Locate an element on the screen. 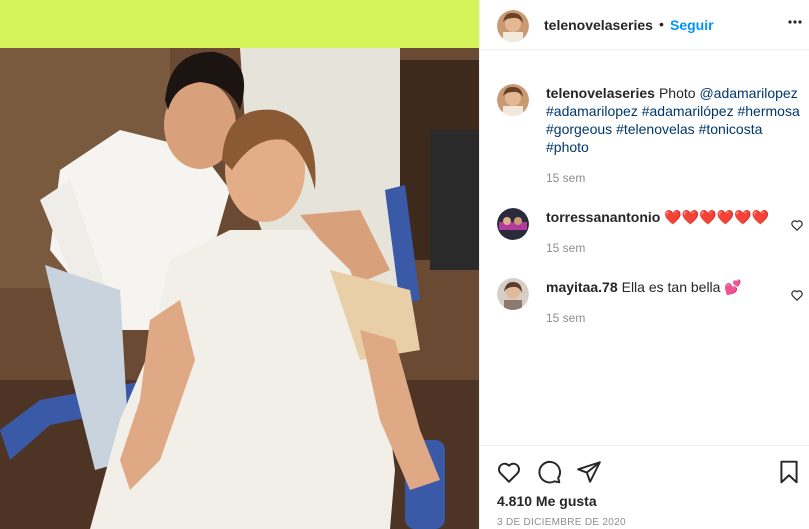 Image resolution: width=809 pixels, height=529 pixels. author-avatar is located at coordinates (513, 26).